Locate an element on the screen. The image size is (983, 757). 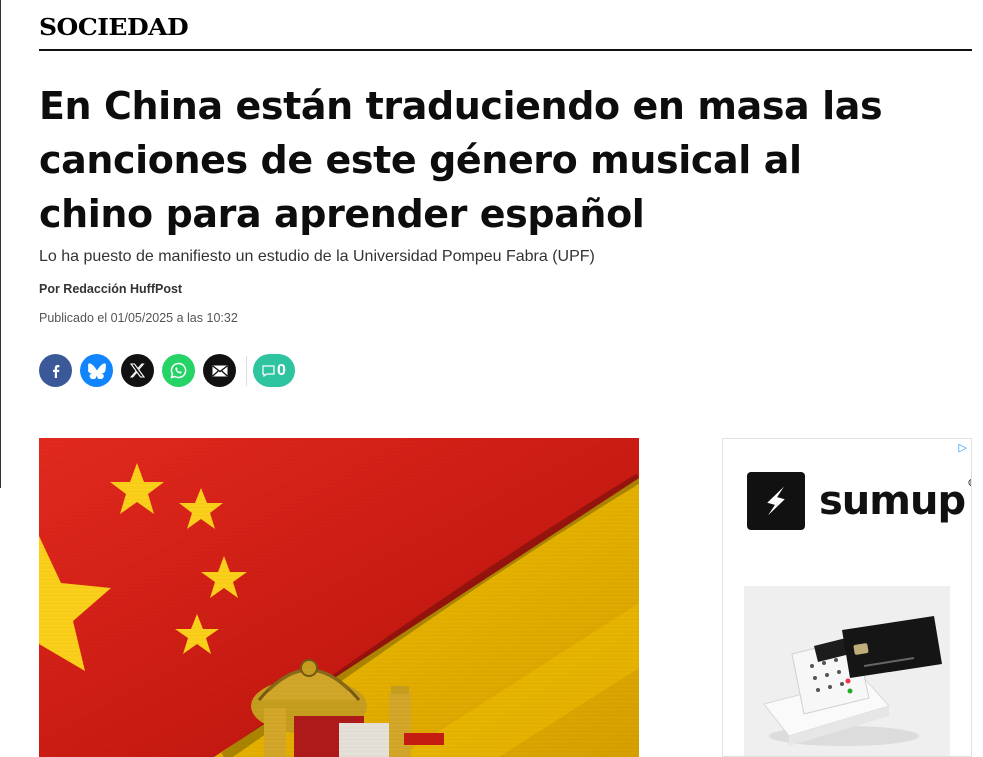
sumup-advertisement: ▷ sumup® is located at coordinates (847, 597).